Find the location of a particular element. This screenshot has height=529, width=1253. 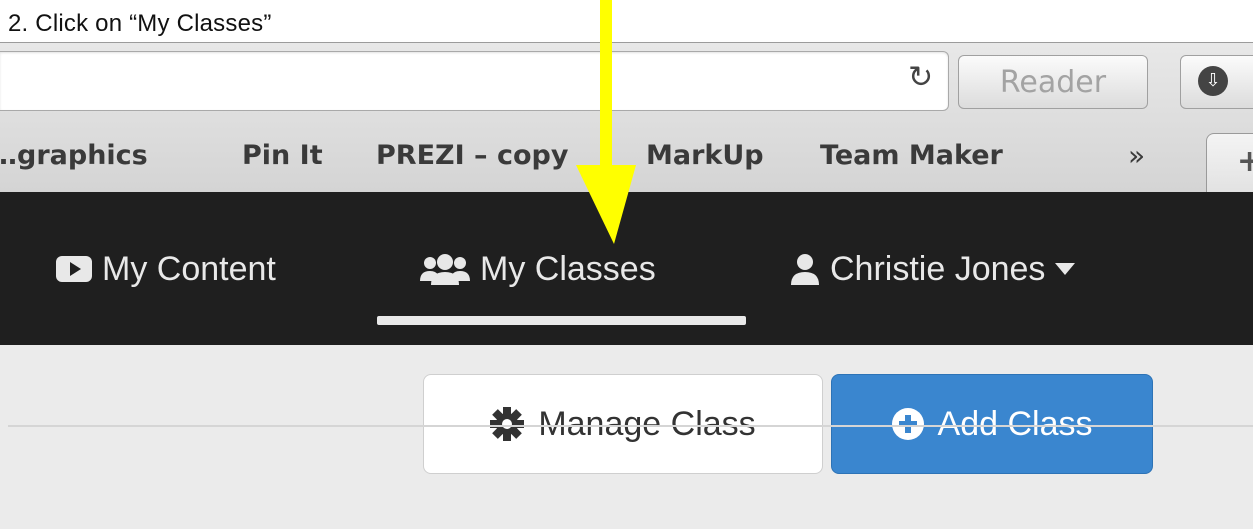

reload-icon: ↻ is located at coordinates (920, 78).